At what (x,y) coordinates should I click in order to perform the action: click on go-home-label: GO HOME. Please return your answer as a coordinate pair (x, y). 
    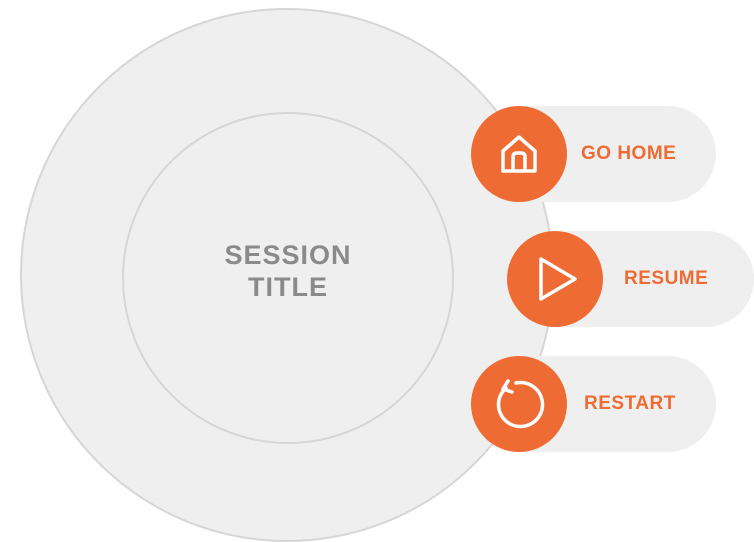
    Looking at the image, I should click on (629, 153).